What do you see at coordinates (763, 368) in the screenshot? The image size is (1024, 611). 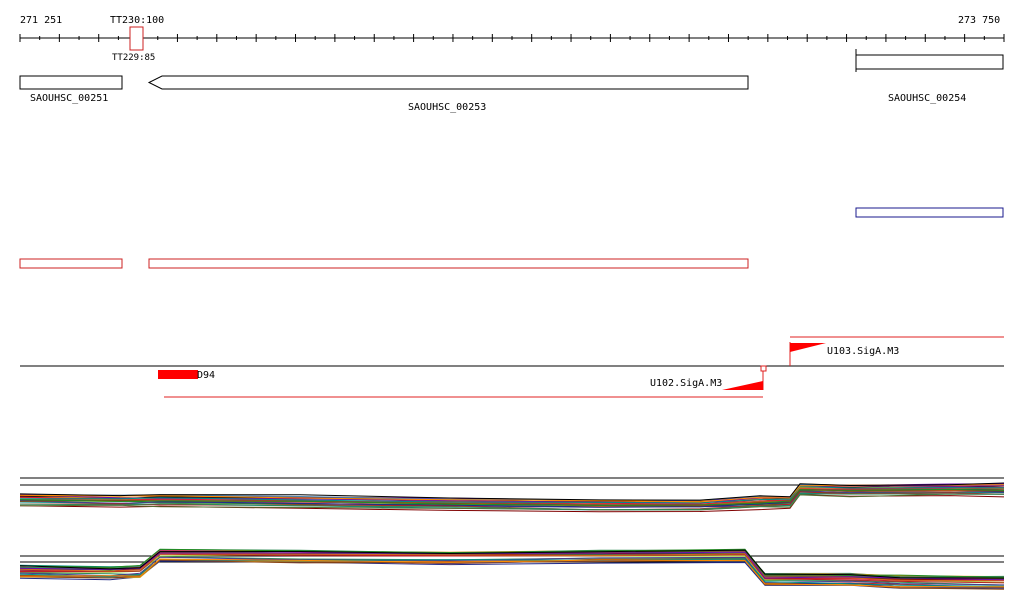 I see `u102-marker-box` at bounding box center [763, 368].